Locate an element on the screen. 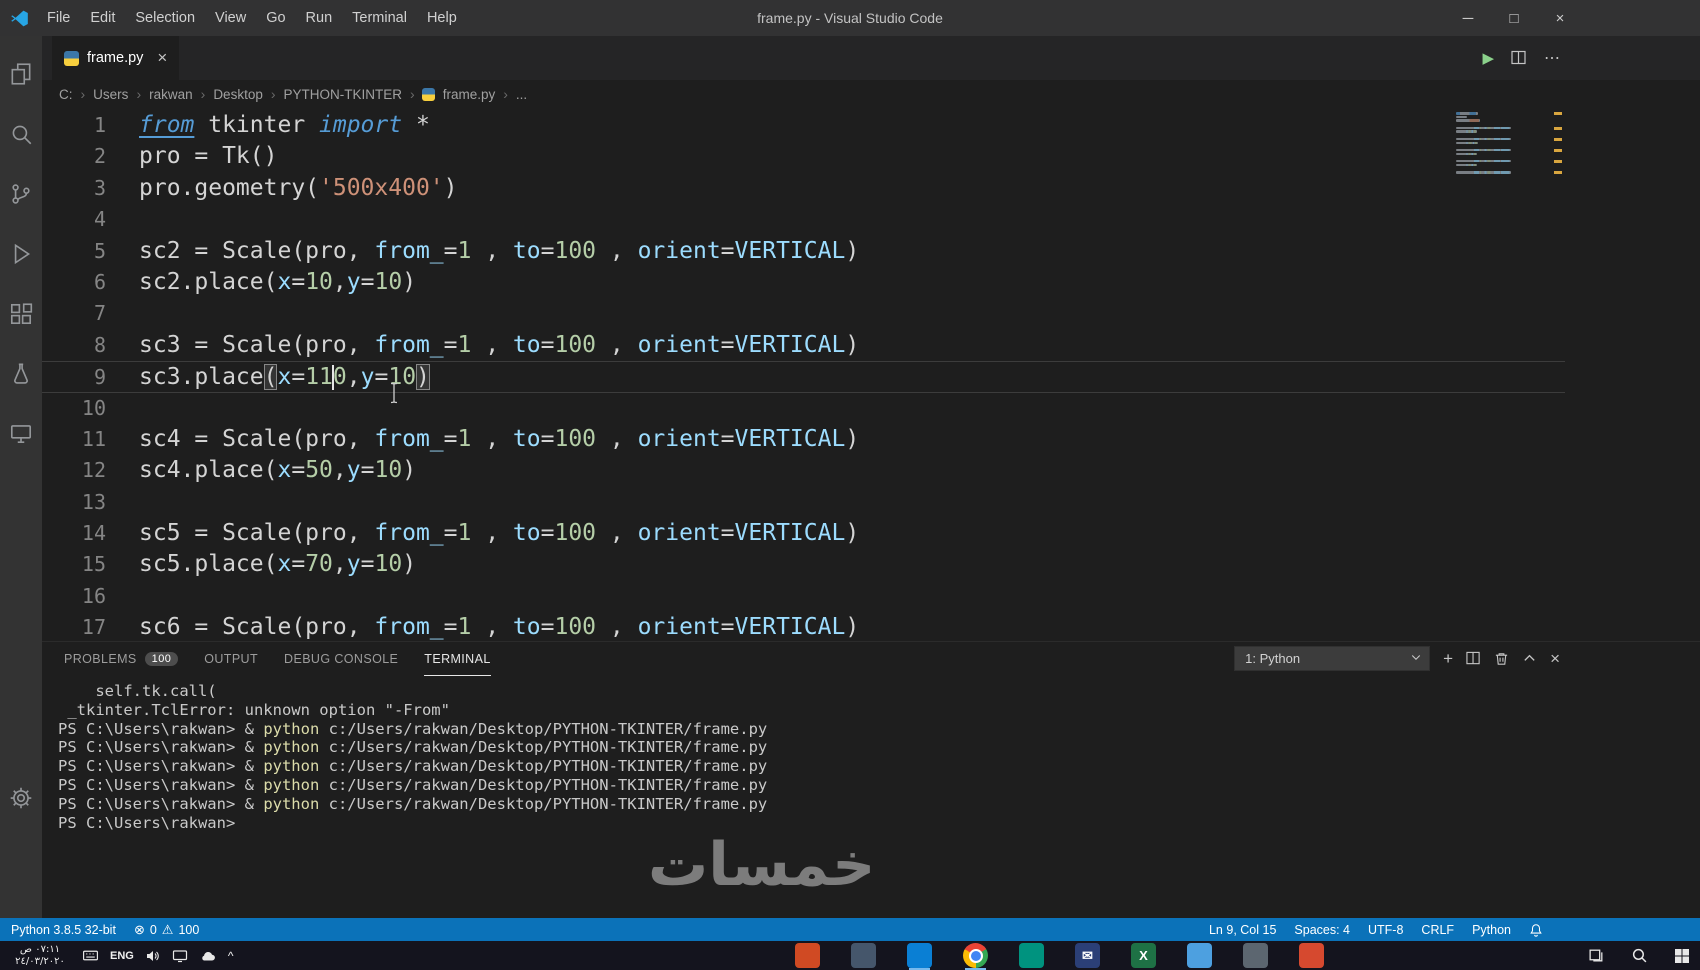 The height and width of the screenshot is (970, 1700). panel-tab-debug-console: DEBUG CONSOLE is located at coordinates (341, 659).